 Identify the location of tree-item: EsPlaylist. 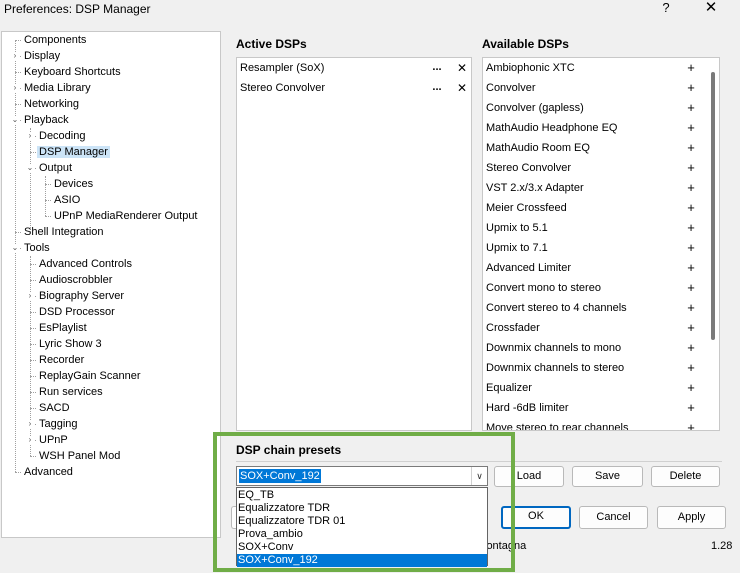
(63, 328).